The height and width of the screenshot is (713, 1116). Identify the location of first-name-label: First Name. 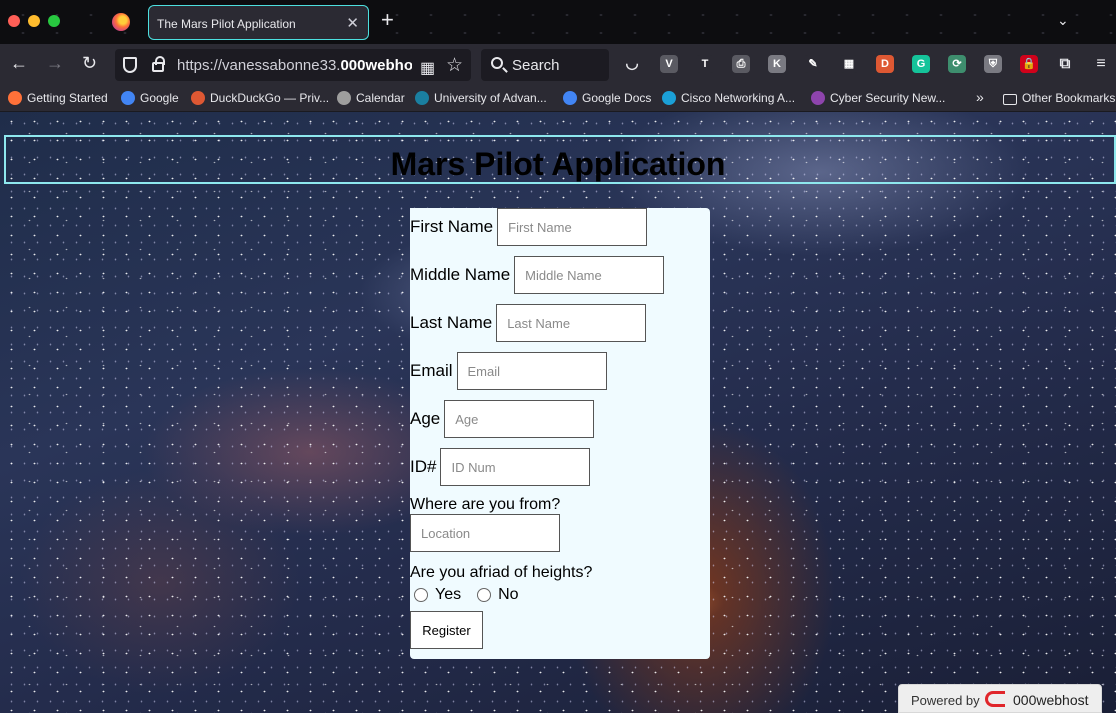
(452, 226).